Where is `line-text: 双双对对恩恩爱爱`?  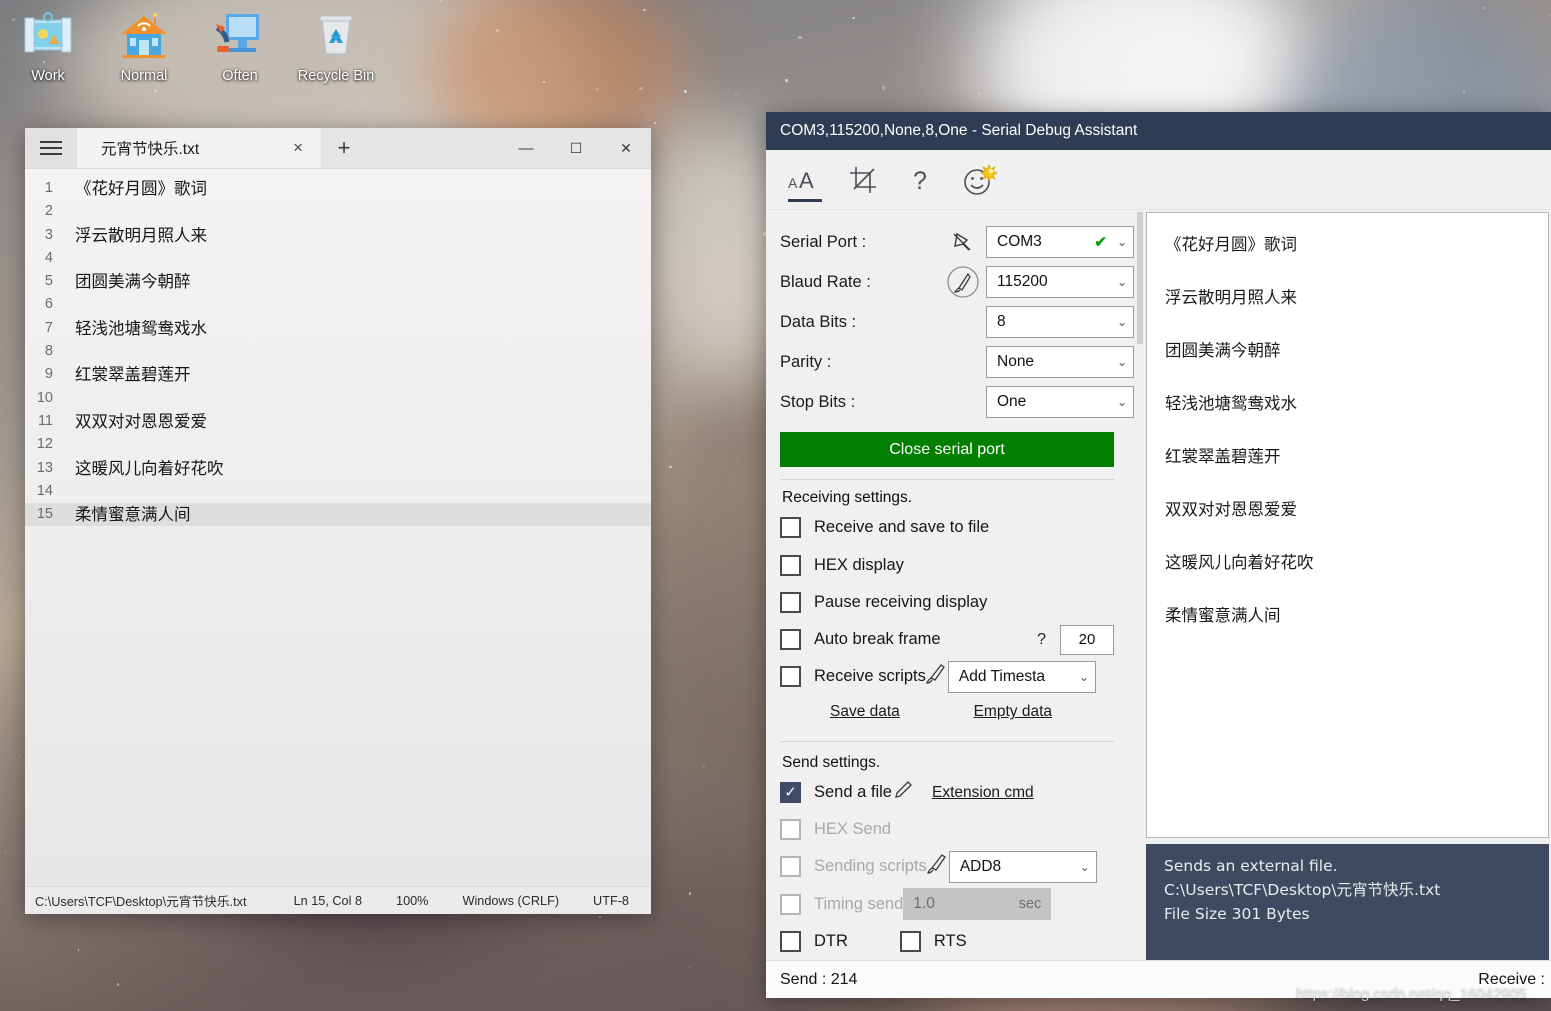 line-text: 双双对对恩恩爱爱 is located at coordinates (141, 421).